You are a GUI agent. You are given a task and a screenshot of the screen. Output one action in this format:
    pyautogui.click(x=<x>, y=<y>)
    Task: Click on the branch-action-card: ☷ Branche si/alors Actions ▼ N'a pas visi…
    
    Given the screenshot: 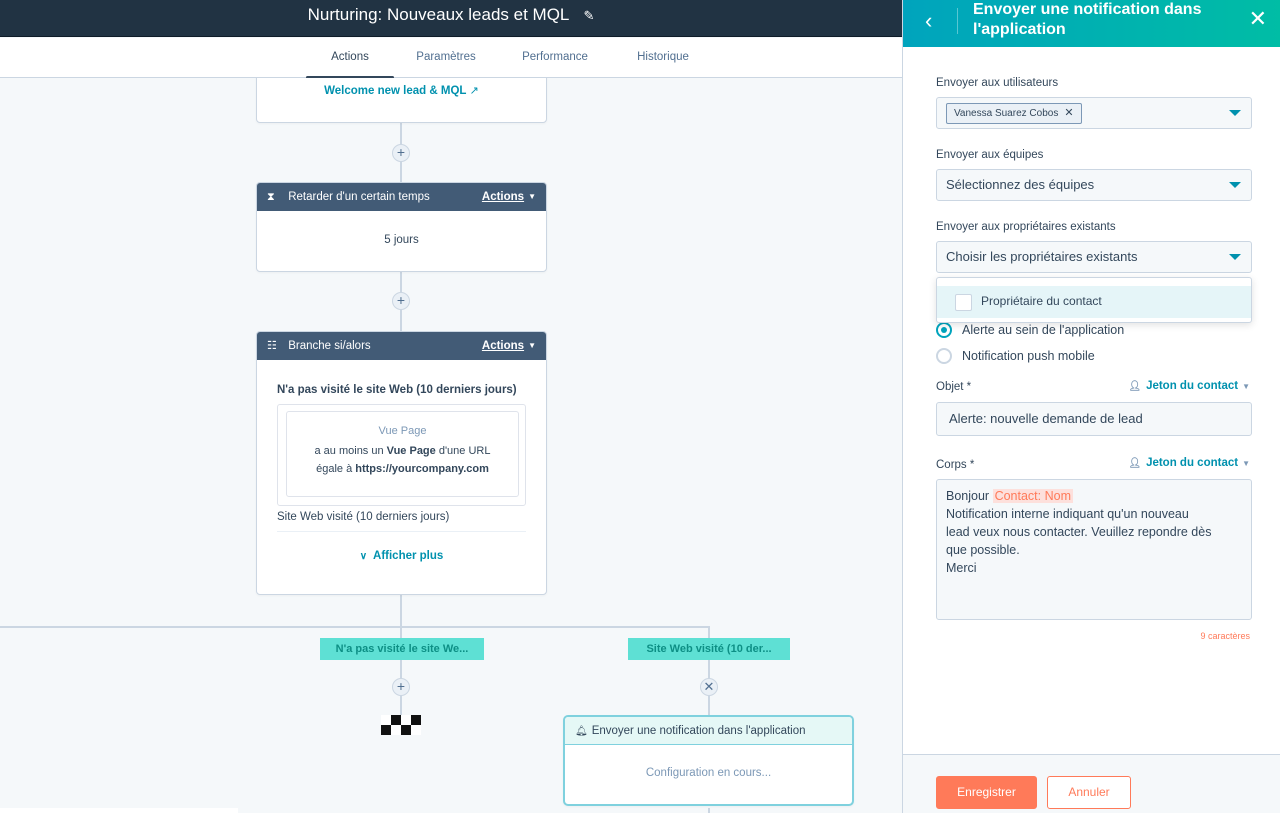 What is the action you would take?
    pyautogui.click(x=401, y=463)
    